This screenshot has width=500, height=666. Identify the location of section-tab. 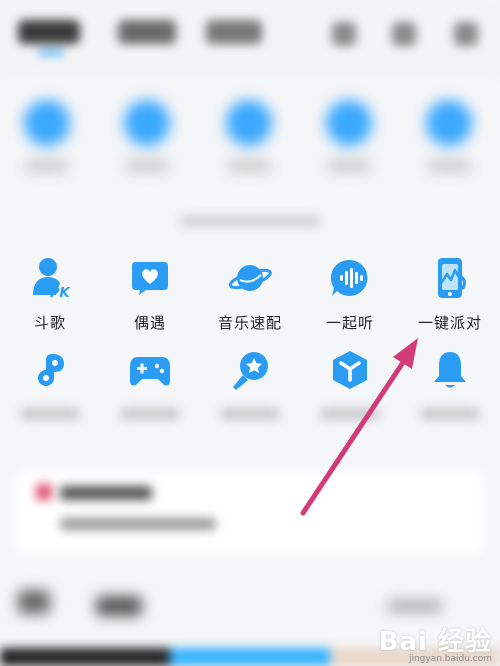
(119, 606).